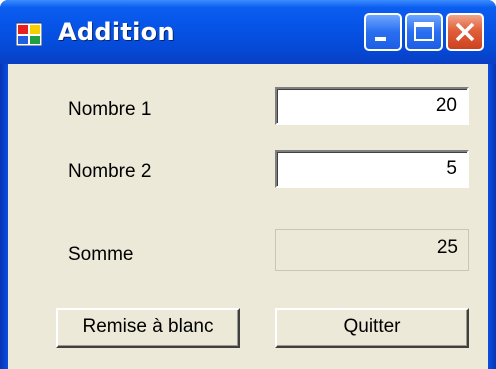 This screenshot has height=369, width=496. I want to click on nombre1-label: Nombre 1, so click(110, 109).